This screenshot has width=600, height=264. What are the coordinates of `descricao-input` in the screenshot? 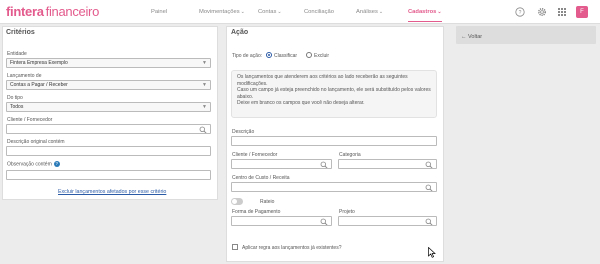 It's located at (108, 151).